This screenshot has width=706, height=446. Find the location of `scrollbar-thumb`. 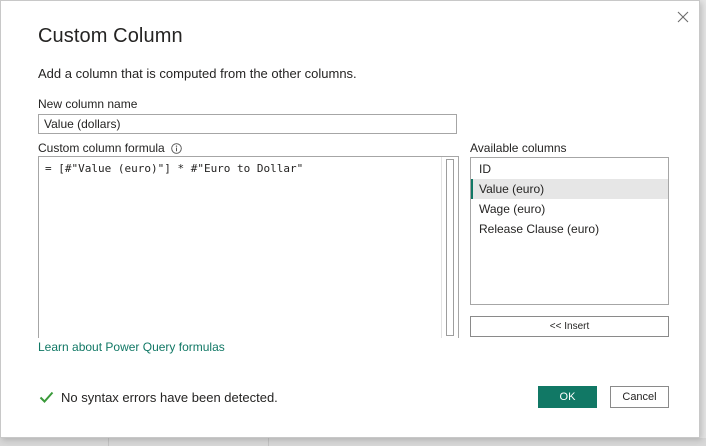

scrollbar-thumb is located at coordinates (450, 247).